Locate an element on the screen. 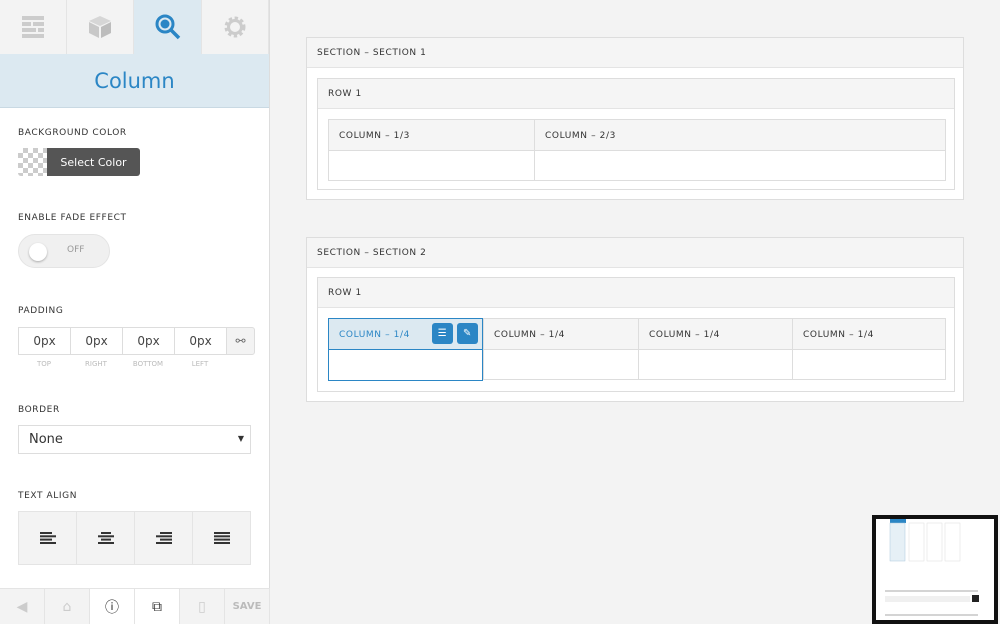 This screenshot has height=624, width=1000. home-icon: ⌂ is located at coordinates (67, 606).